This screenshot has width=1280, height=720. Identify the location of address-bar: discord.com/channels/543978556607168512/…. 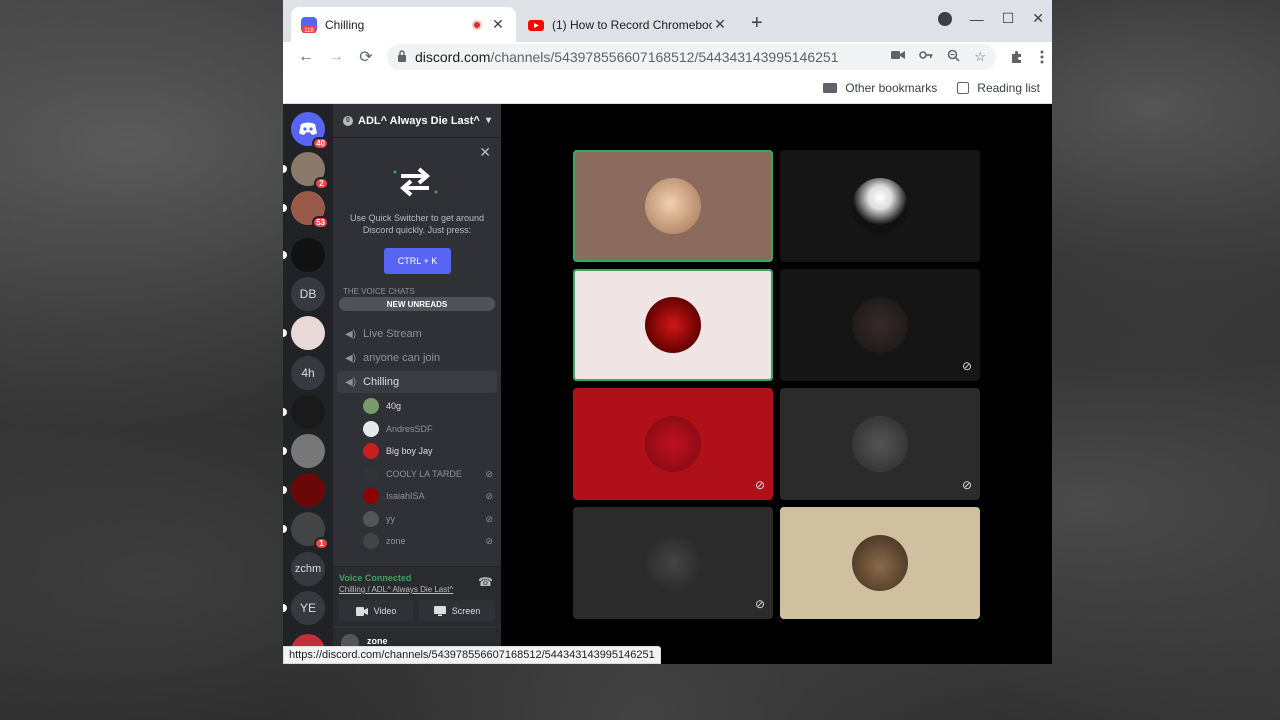
(691, 57).